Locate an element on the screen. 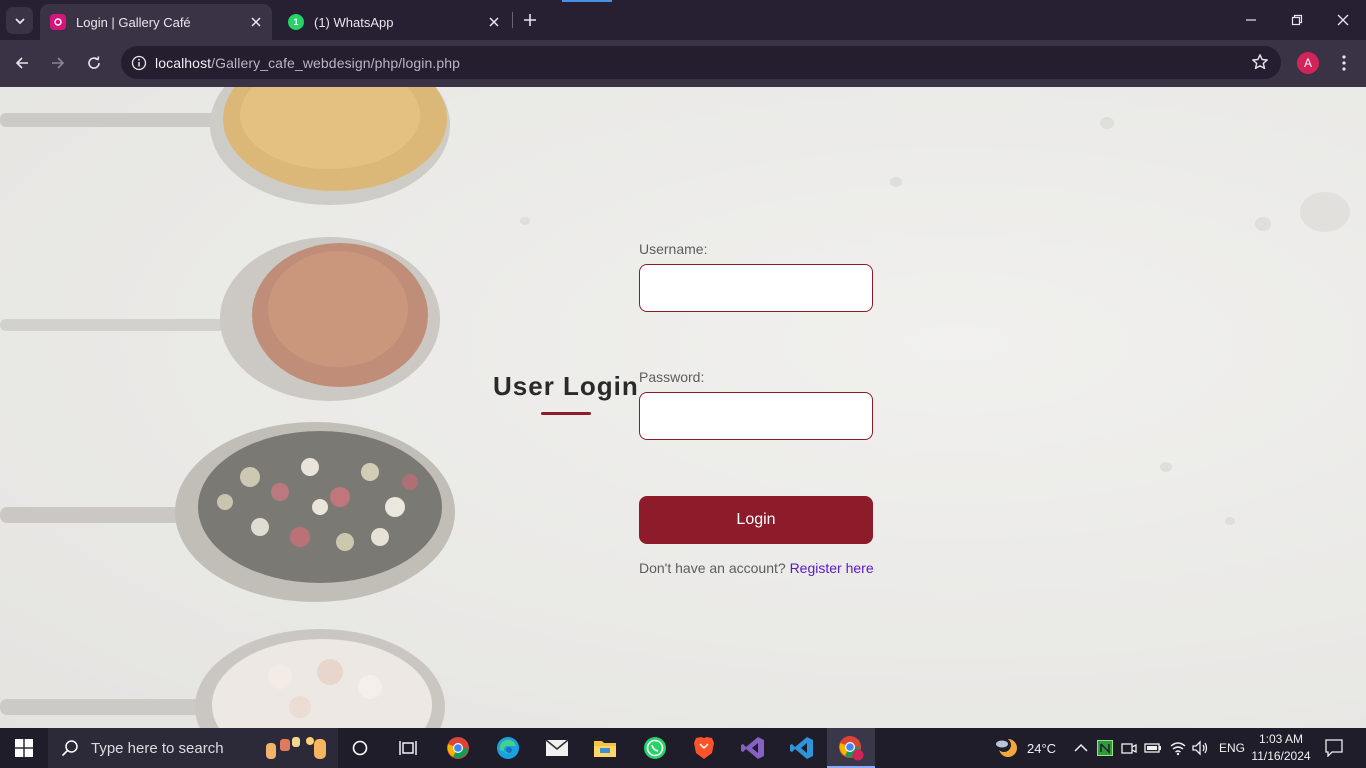 This screenshot has height=768, width=1366. back-button is located at coordinates (22, 63).